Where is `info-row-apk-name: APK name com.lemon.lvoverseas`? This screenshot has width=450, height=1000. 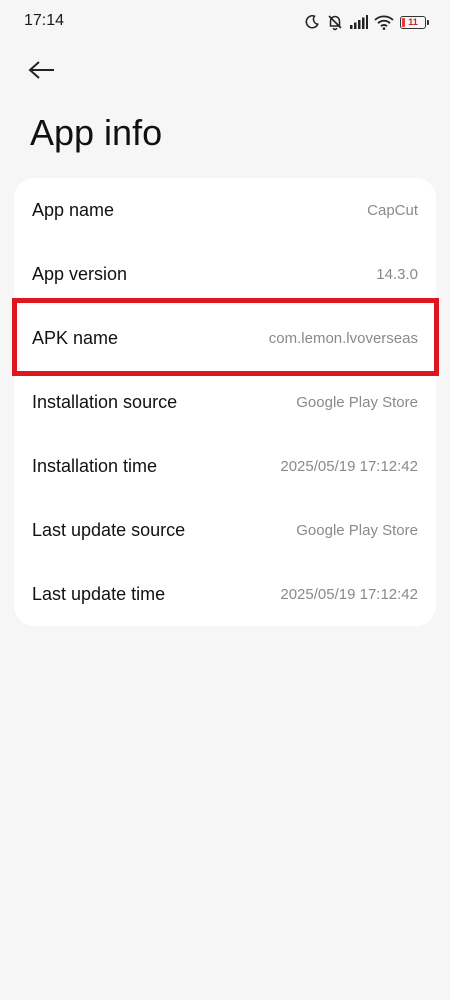
info-row-apk-name: APK name com.lemon.lvoverseas is located at coordinates (225, 338).